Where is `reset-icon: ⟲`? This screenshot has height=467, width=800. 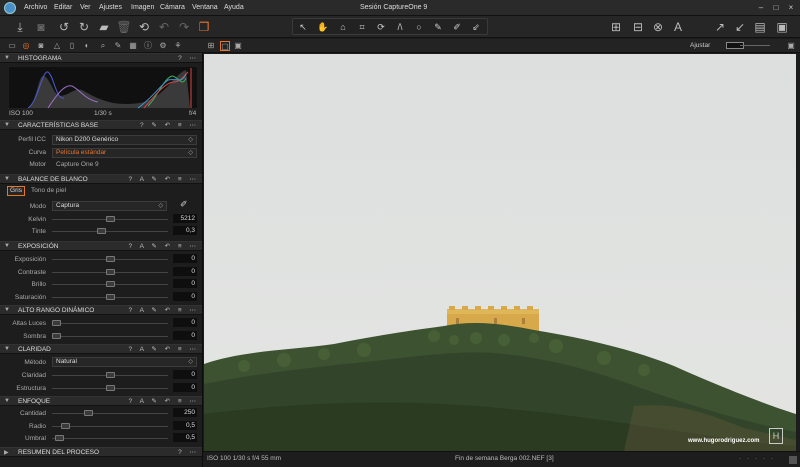
reset-icon: ⟲ is located at coordinates (144, 27).